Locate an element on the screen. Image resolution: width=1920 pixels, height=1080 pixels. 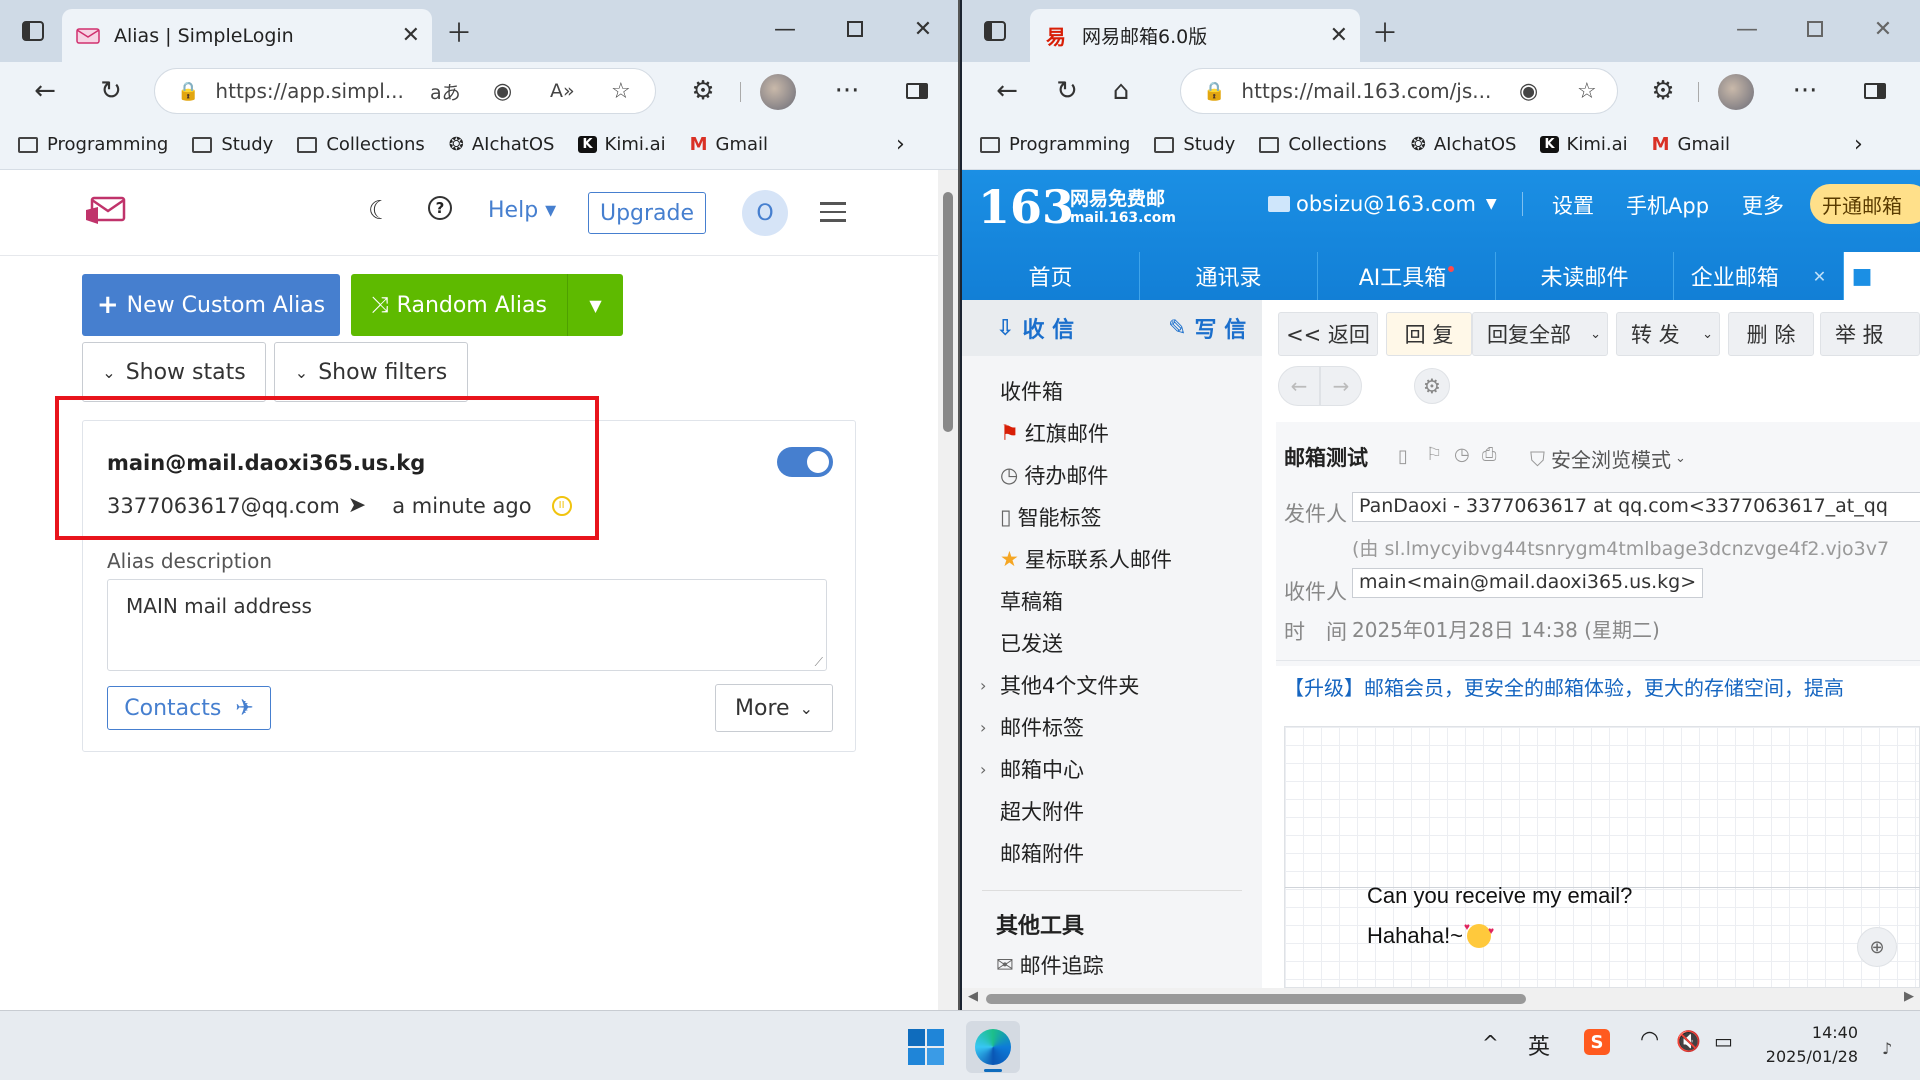
volume-muted-icon: 🔇 is located at coordinates (1688, 1041).